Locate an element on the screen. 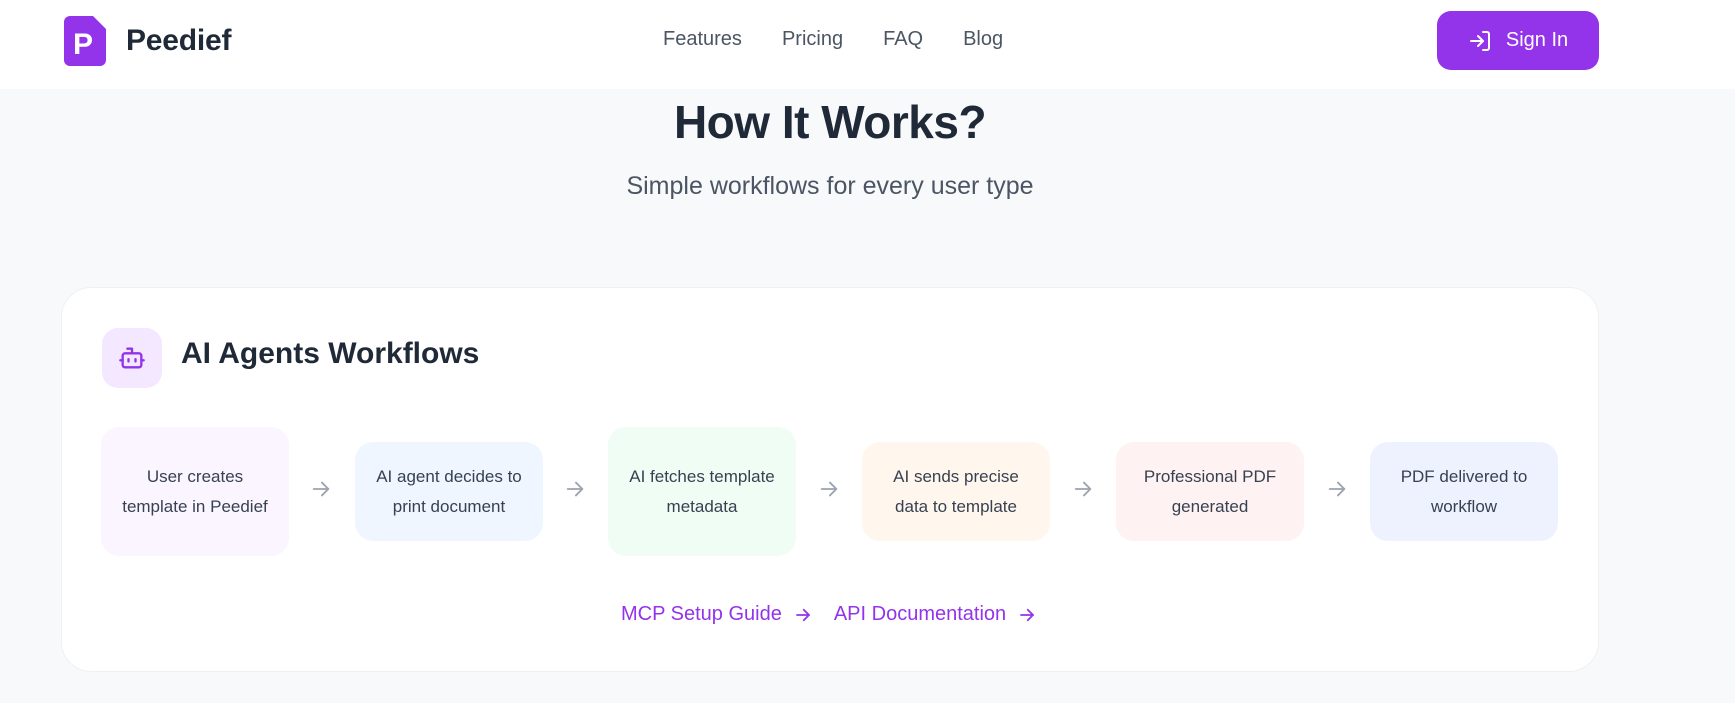 The image size is (1735, 703). workflow-step-6: PDF delivered to workflow is located at coordinates (1464, 491).